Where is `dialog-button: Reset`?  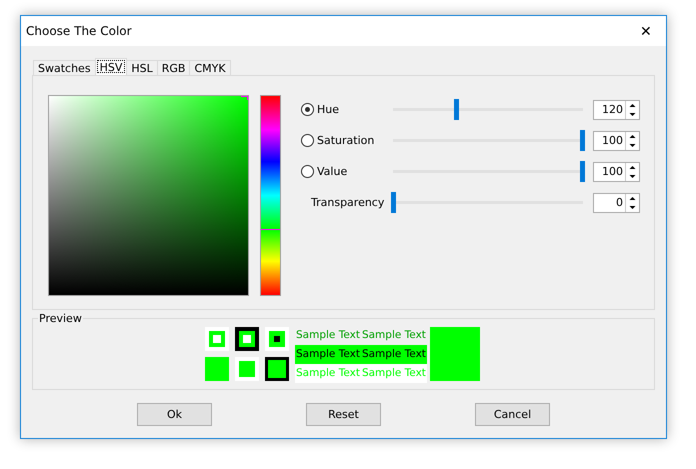 dialog-button: Reset is located at coordinates (343, 414).